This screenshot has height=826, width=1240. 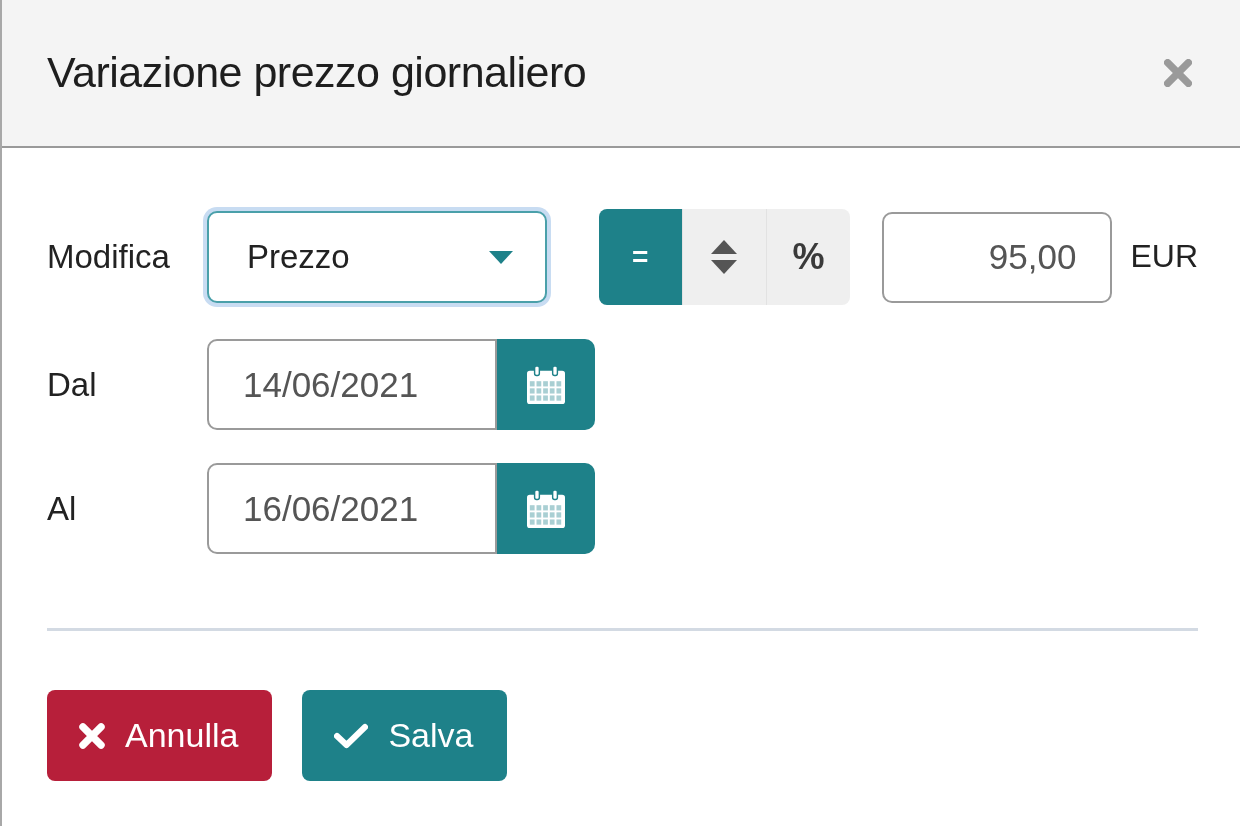 What do you see at coordinates (72, 384) in the screenshot?
I see `field-label: Dal` at bounding box center [72, 384].